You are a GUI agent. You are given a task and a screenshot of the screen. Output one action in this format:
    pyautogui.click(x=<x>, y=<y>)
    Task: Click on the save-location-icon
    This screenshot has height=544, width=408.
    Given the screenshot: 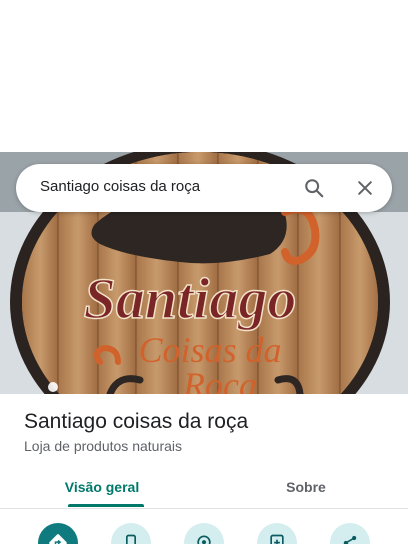 What is the action you would take?
    pyautogui.click(x=204, y=539)
    